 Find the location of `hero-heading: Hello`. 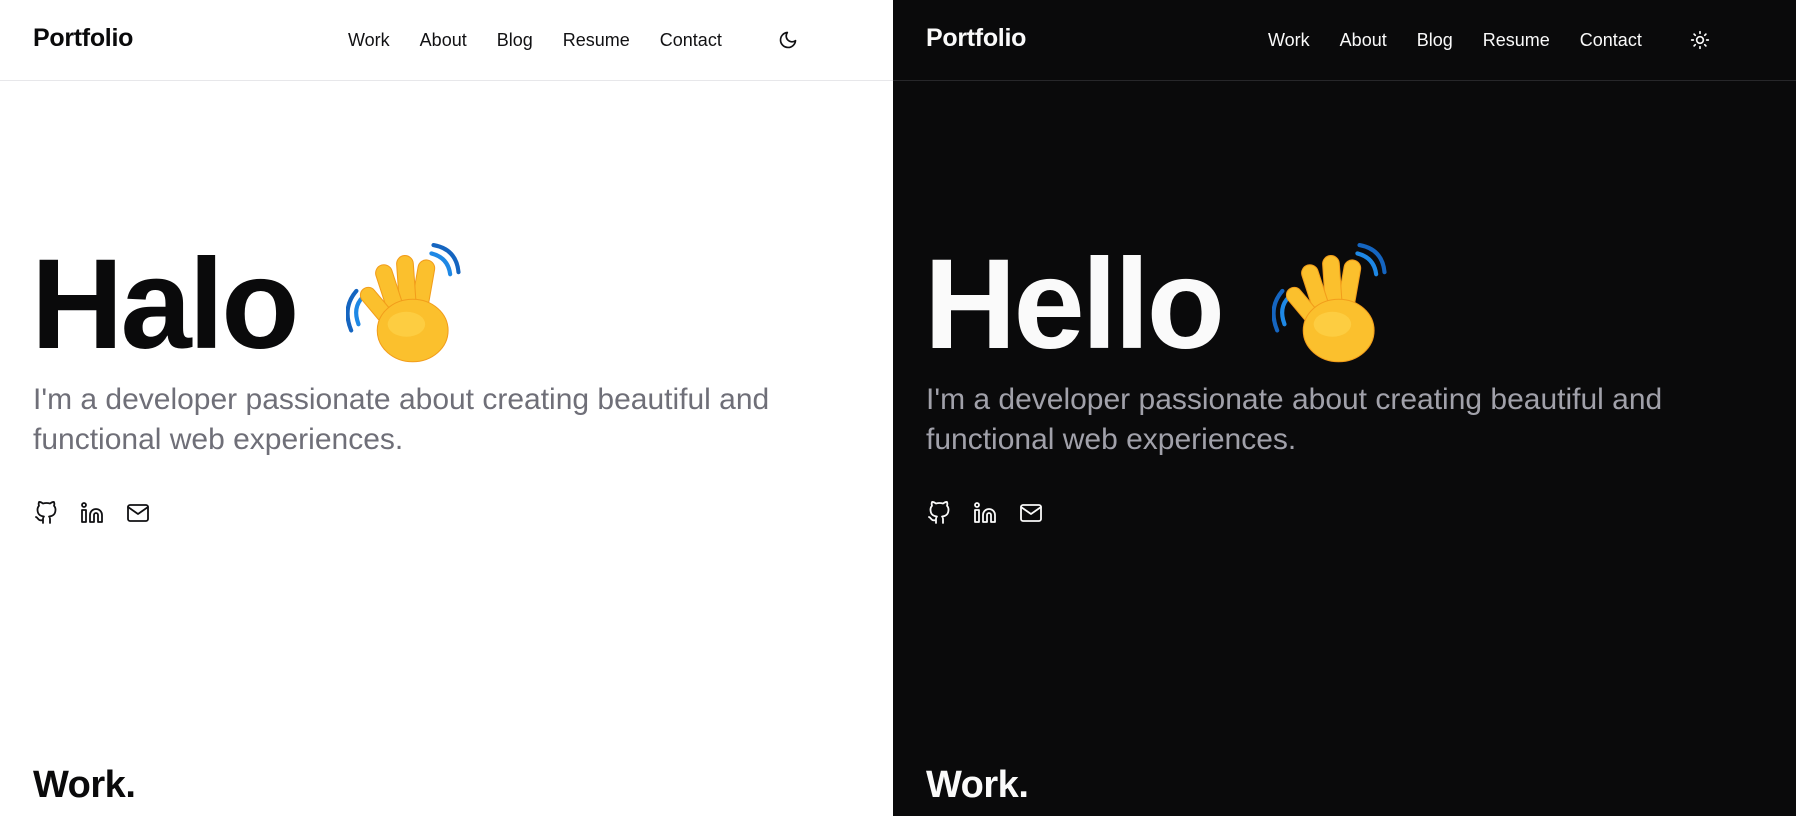

hero-heading: Hello is located at coordinates (1160, 305).